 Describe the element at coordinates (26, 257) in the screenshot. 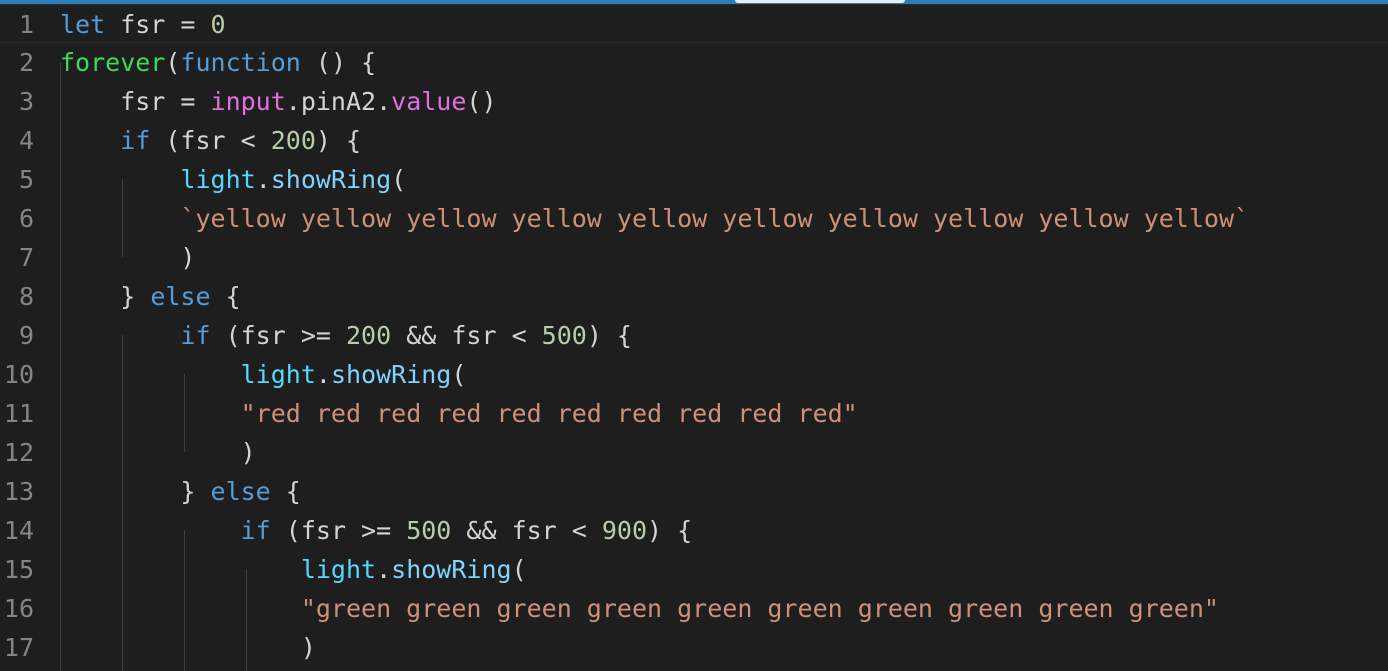

I see `line-number: 7` at that location.